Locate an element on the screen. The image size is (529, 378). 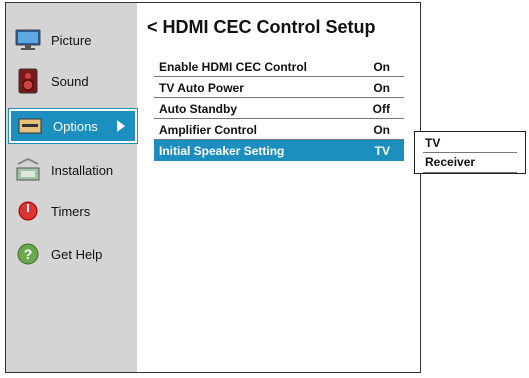
help-icon: ? is located at coordinates (28, 254).